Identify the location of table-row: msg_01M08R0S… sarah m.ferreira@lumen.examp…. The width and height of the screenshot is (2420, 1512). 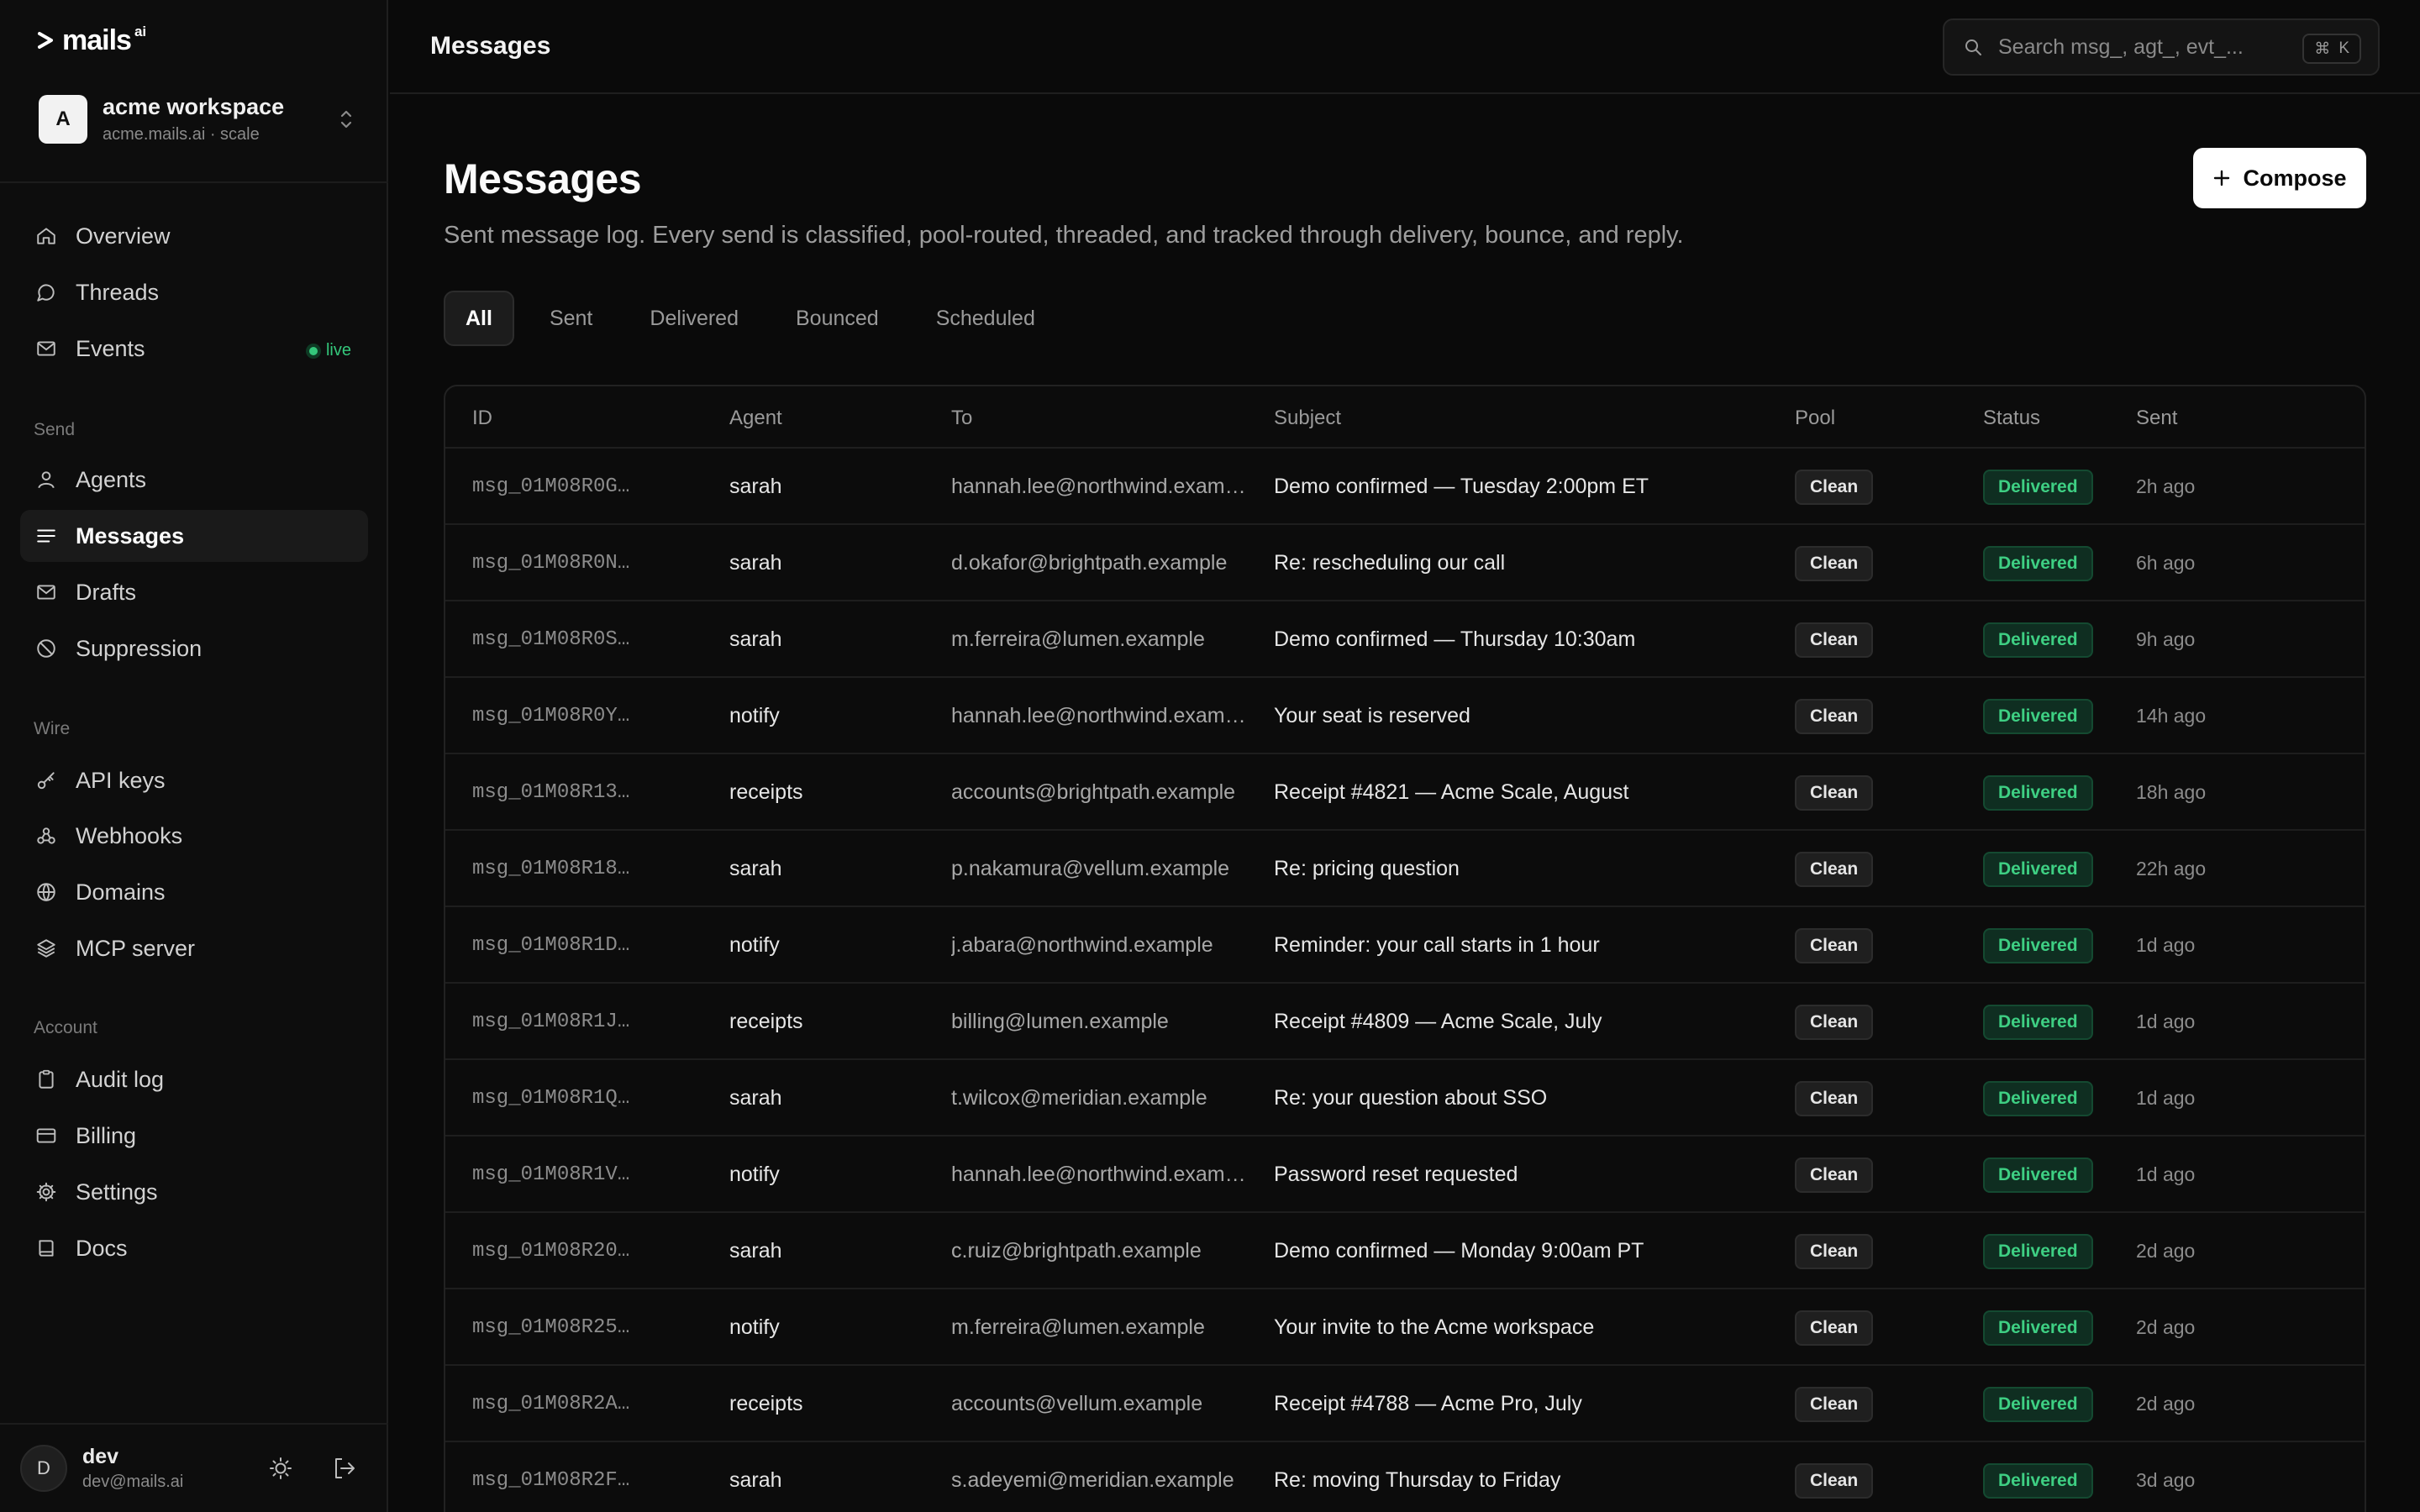
(1405, 639).